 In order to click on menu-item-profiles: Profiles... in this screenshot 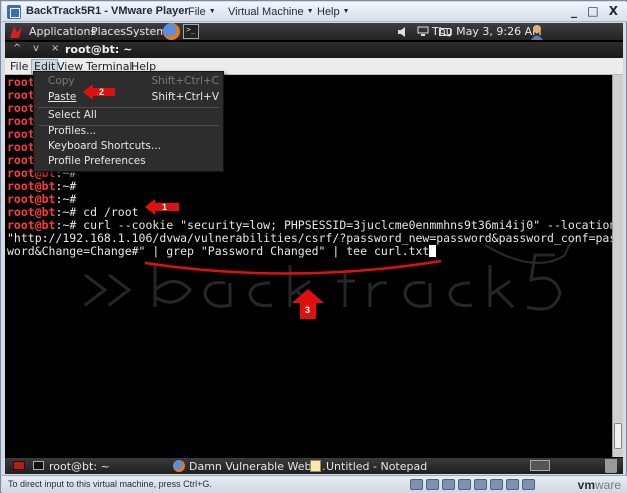, I will do `click(128, 132)`.